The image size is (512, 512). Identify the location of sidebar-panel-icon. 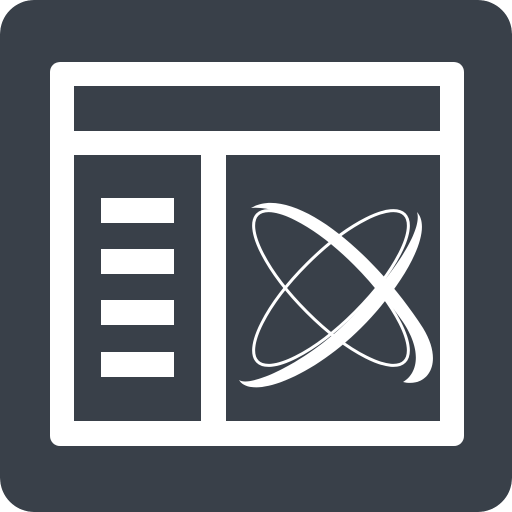
(137, 288).